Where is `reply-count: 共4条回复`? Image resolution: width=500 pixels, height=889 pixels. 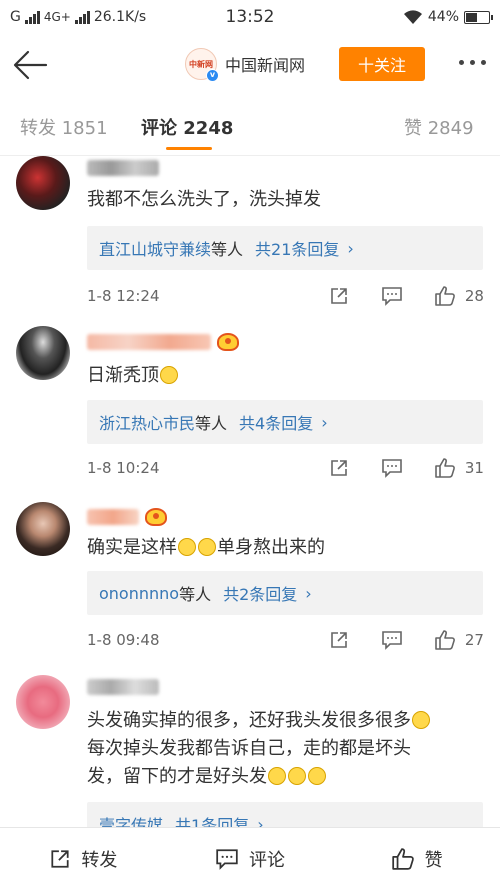 reply-count: 共4条回复 is located at coordinates (276, 422).